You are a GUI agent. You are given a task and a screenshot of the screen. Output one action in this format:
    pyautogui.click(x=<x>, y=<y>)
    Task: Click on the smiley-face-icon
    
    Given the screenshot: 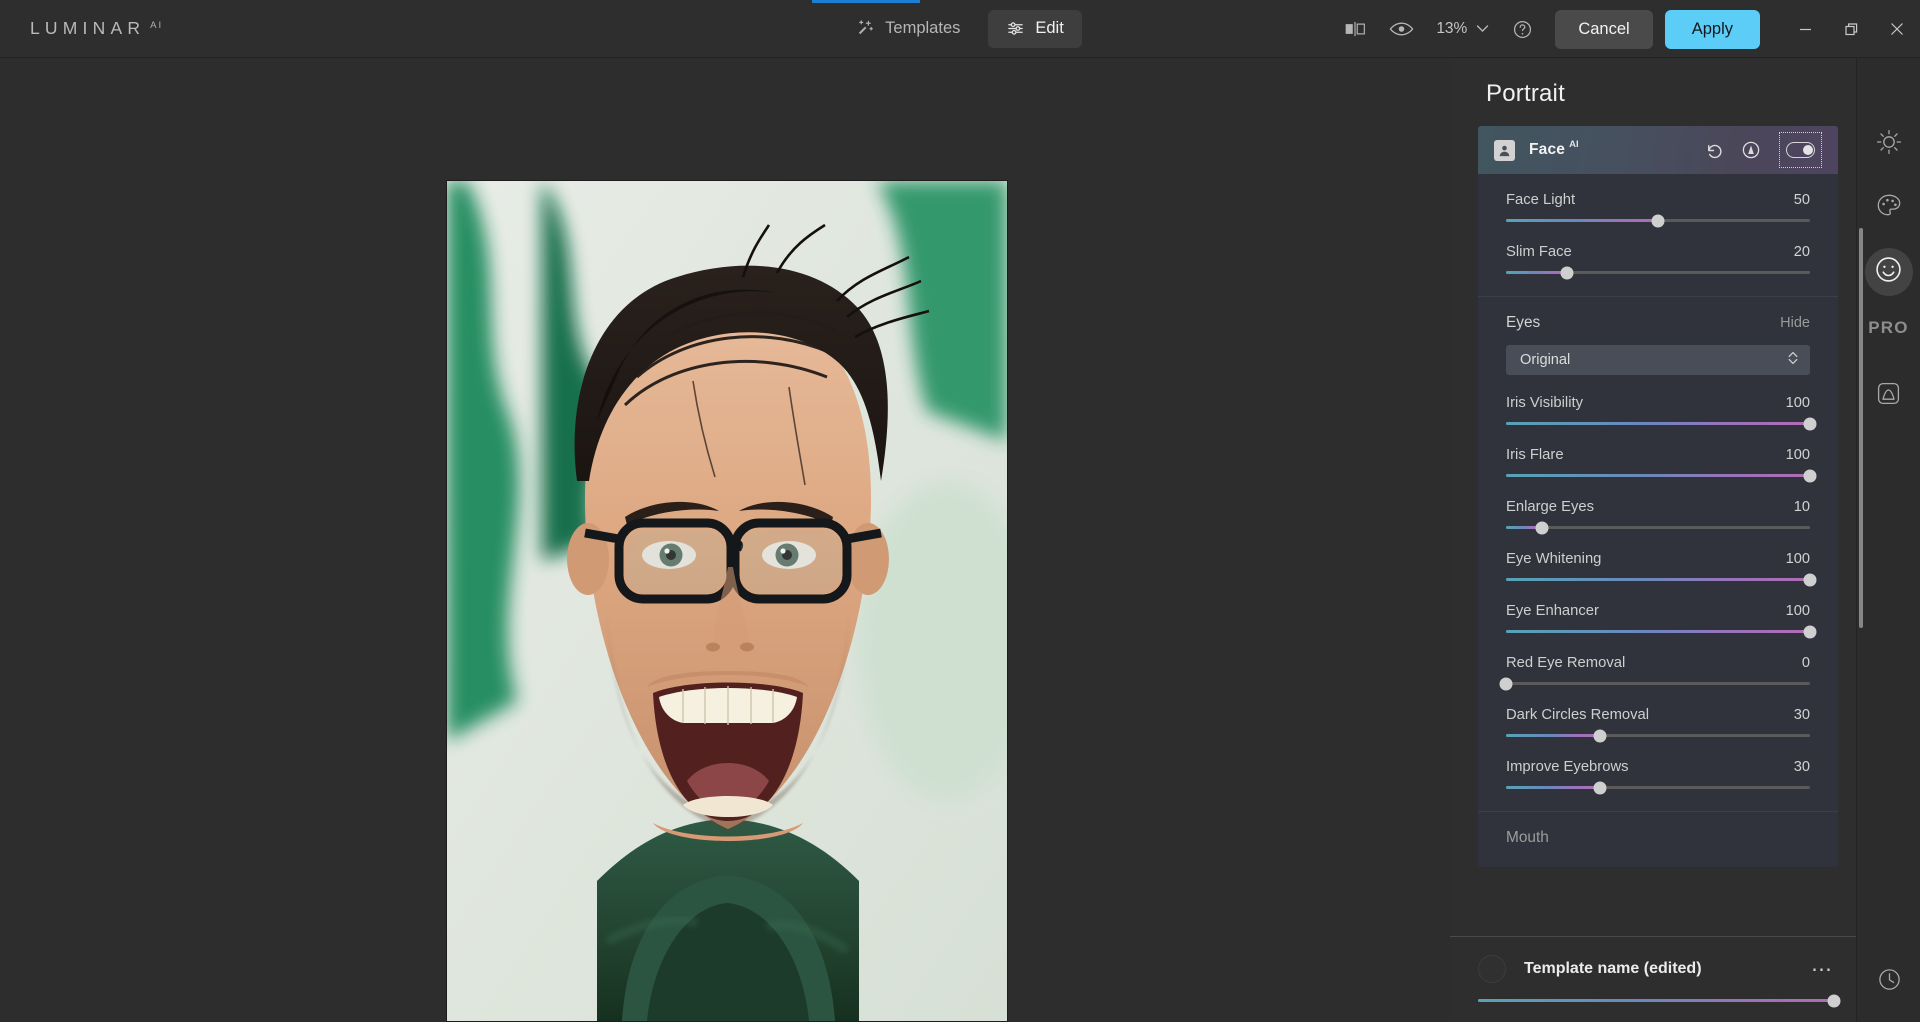 What is the action you would take?
    pyautogui.click(x=1888, y=272)
    